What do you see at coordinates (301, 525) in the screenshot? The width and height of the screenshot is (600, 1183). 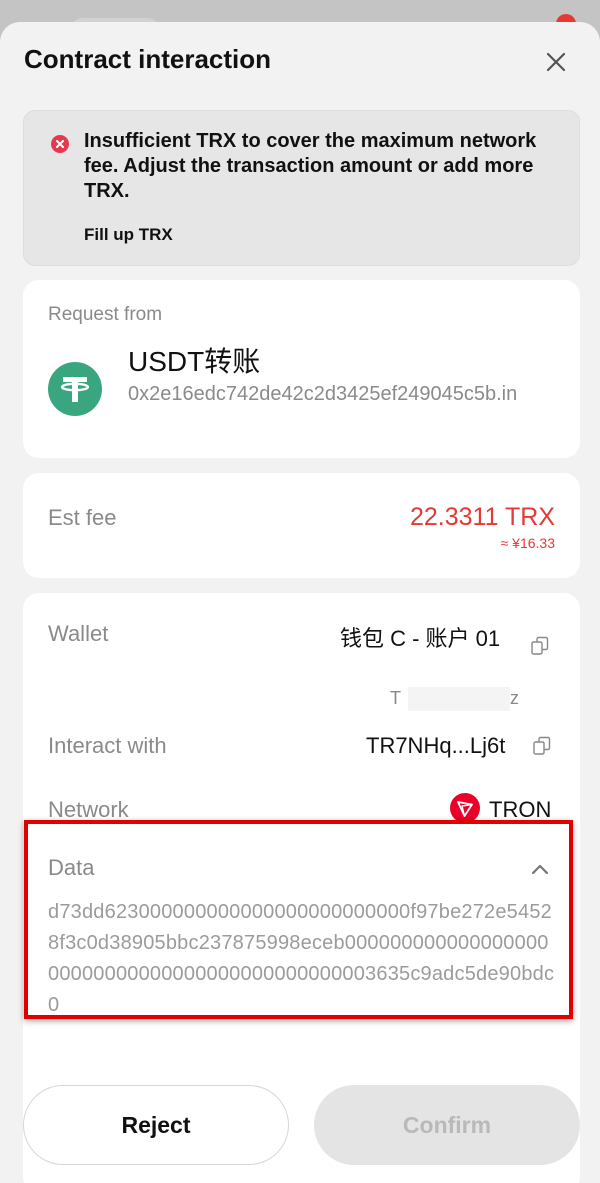 I see `fee-card: Est fee 22.3311 TRX ≈ ¥16.33` at bounding box center [301, 525].